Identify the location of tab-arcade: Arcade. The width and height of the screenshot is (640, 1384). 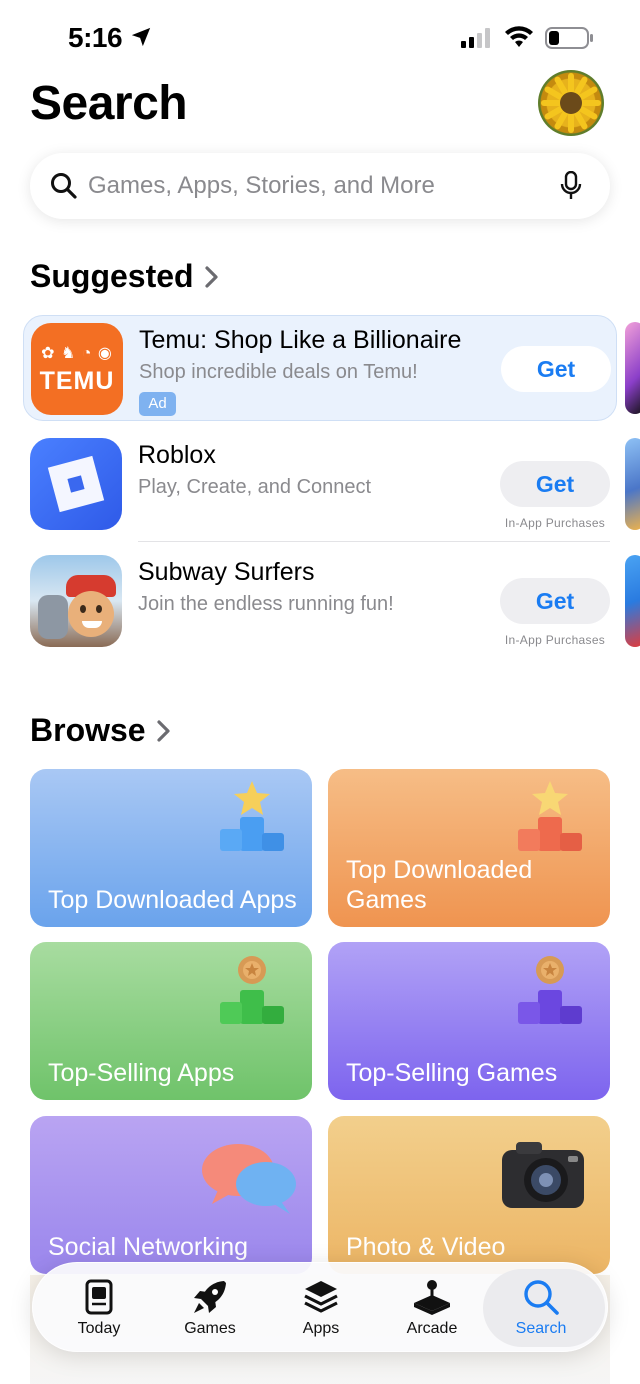
(432, 1308).